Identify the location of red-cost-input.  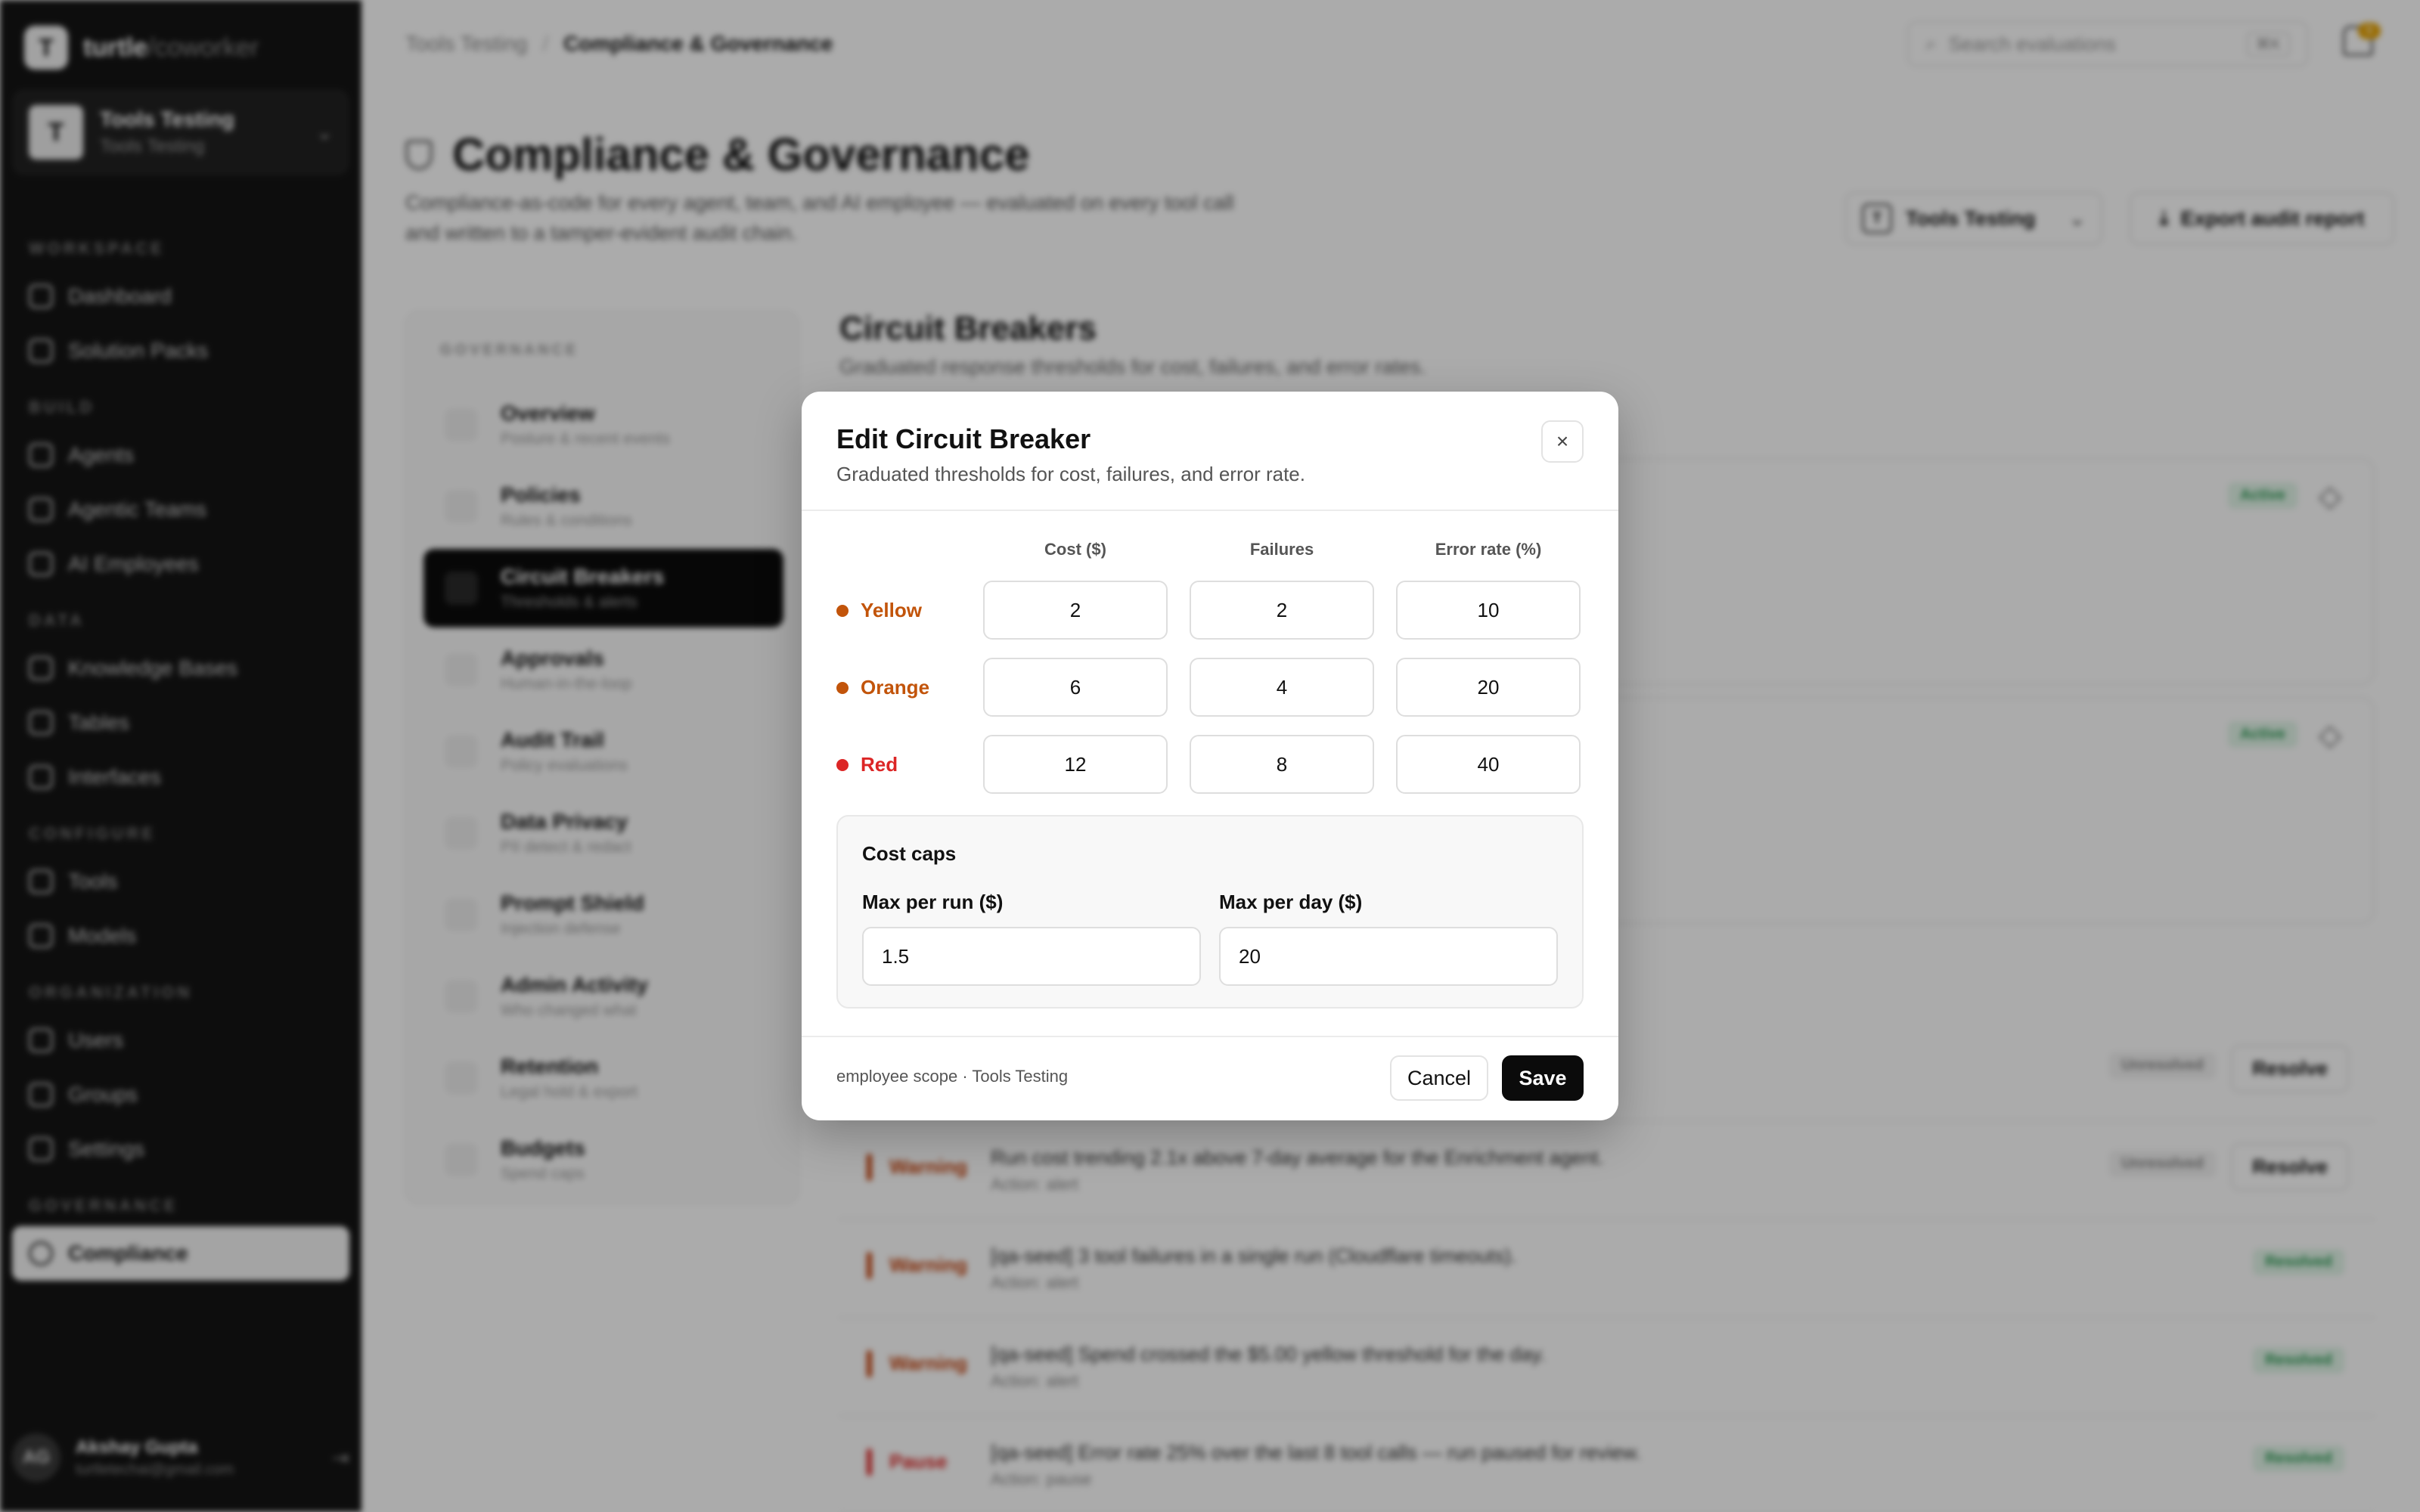
(1075, 764).